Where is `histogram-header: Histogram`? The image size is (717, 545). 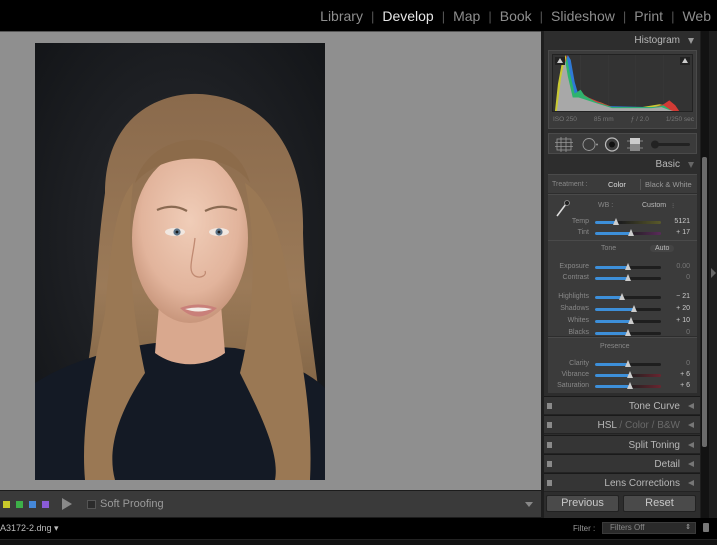 histogram-header: Histogram is located at coordinates (622, 40).